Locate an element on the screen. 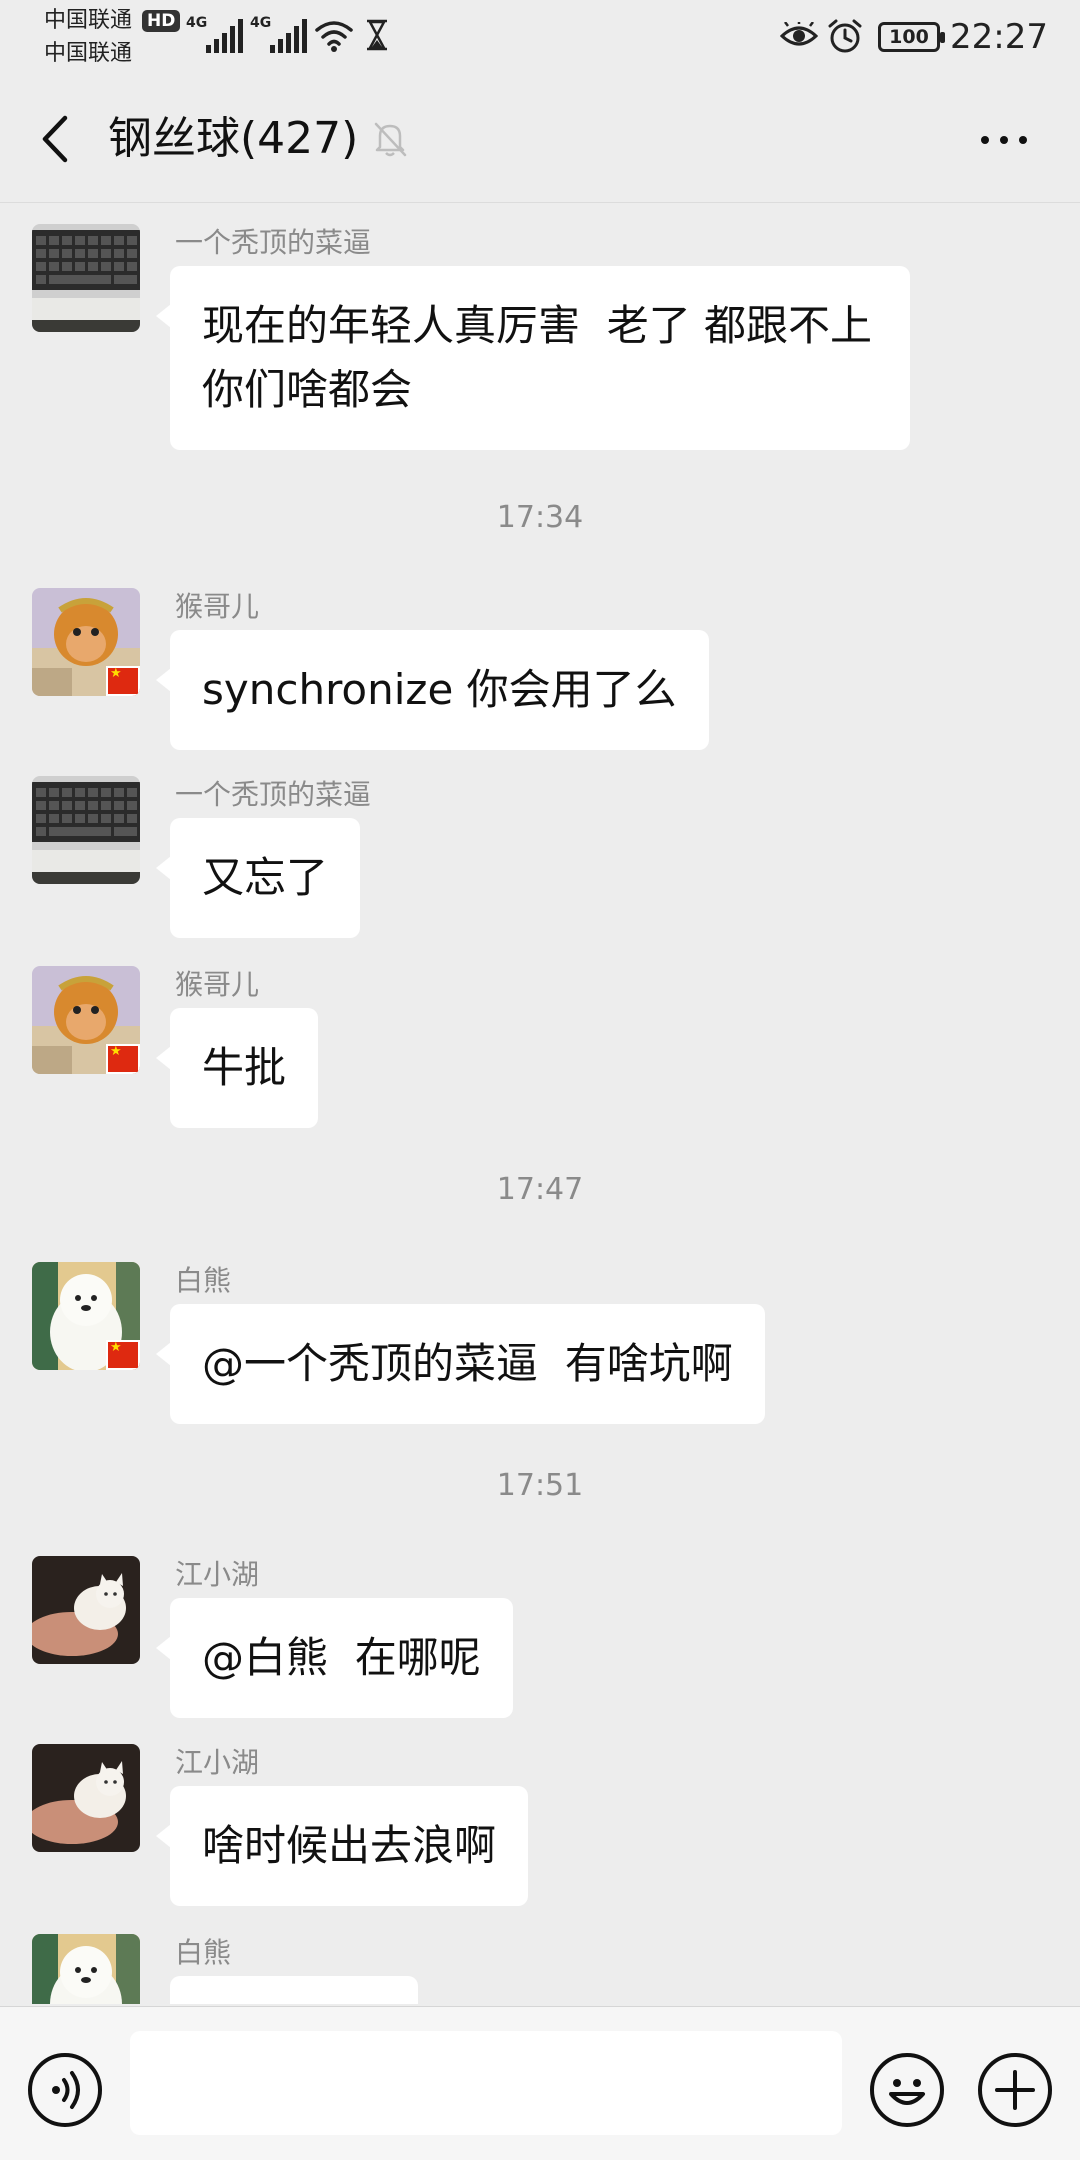  voice-icon is located at coordinates (66, 2090).